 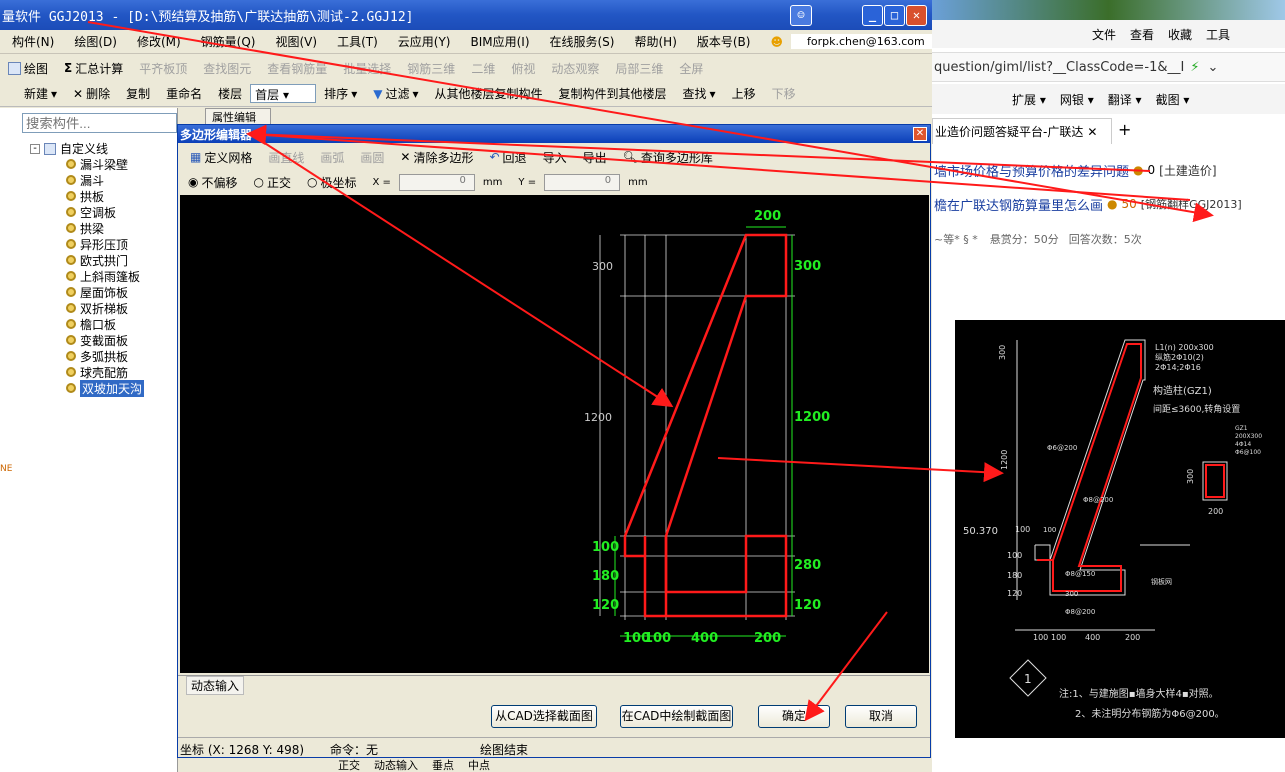 What do you see at coordinates (1194, 67) in the screenshot?
I see `lightning-icon: ⚡` at bounding box center [1194, 67].